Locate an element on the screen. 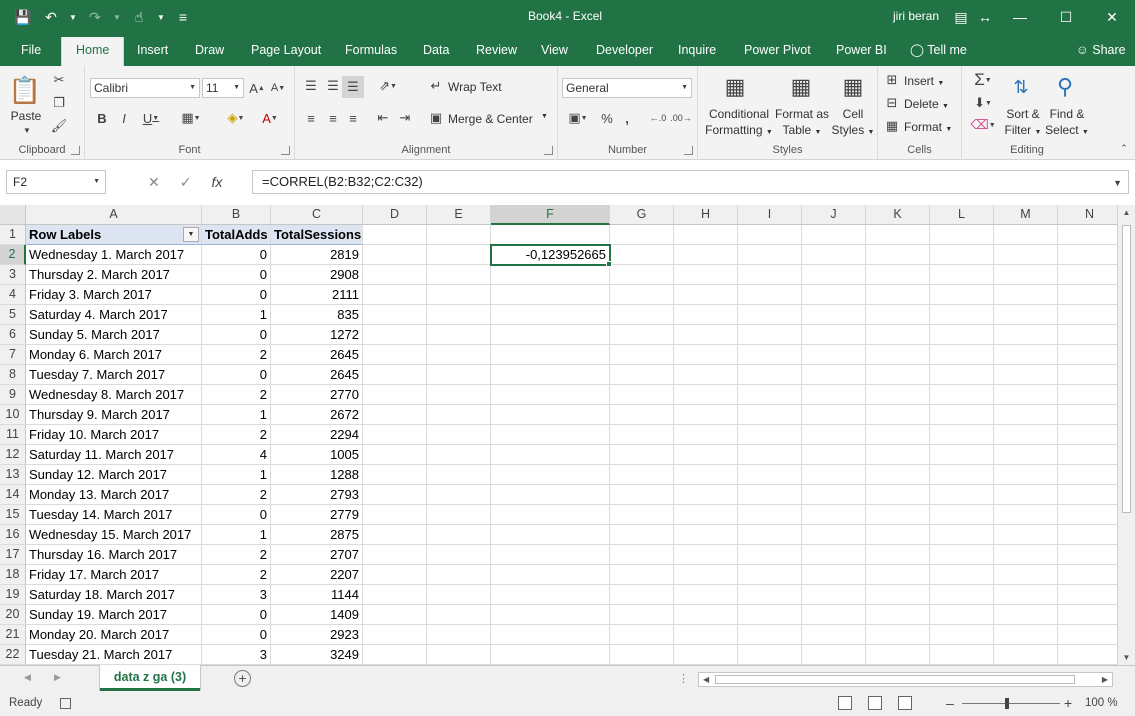  minimize-button: — is located at coordinates (1020, 17).